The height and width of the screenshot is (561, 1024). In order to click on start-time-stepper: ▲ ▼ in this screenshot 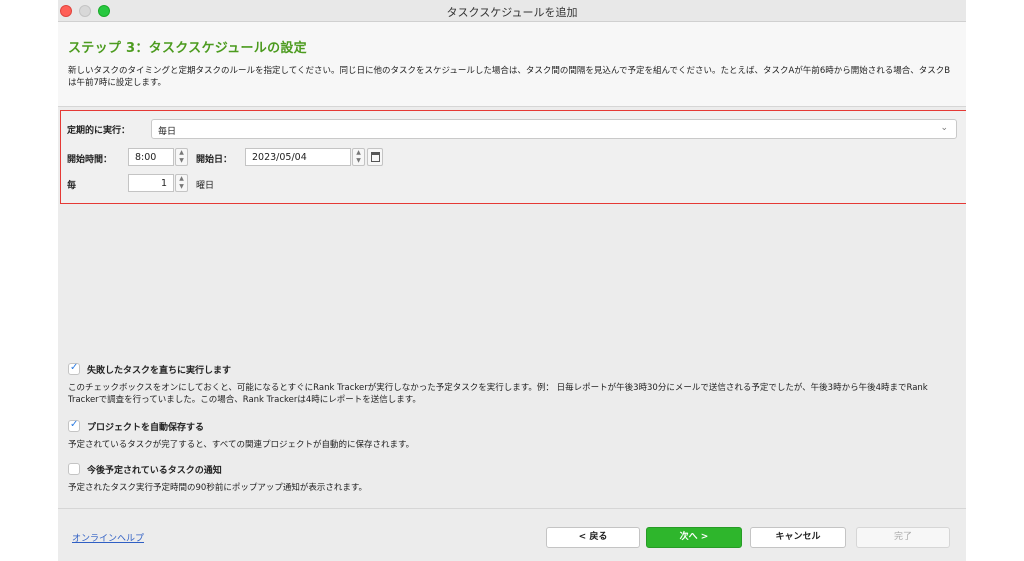, I will do `click(181, 157)`.